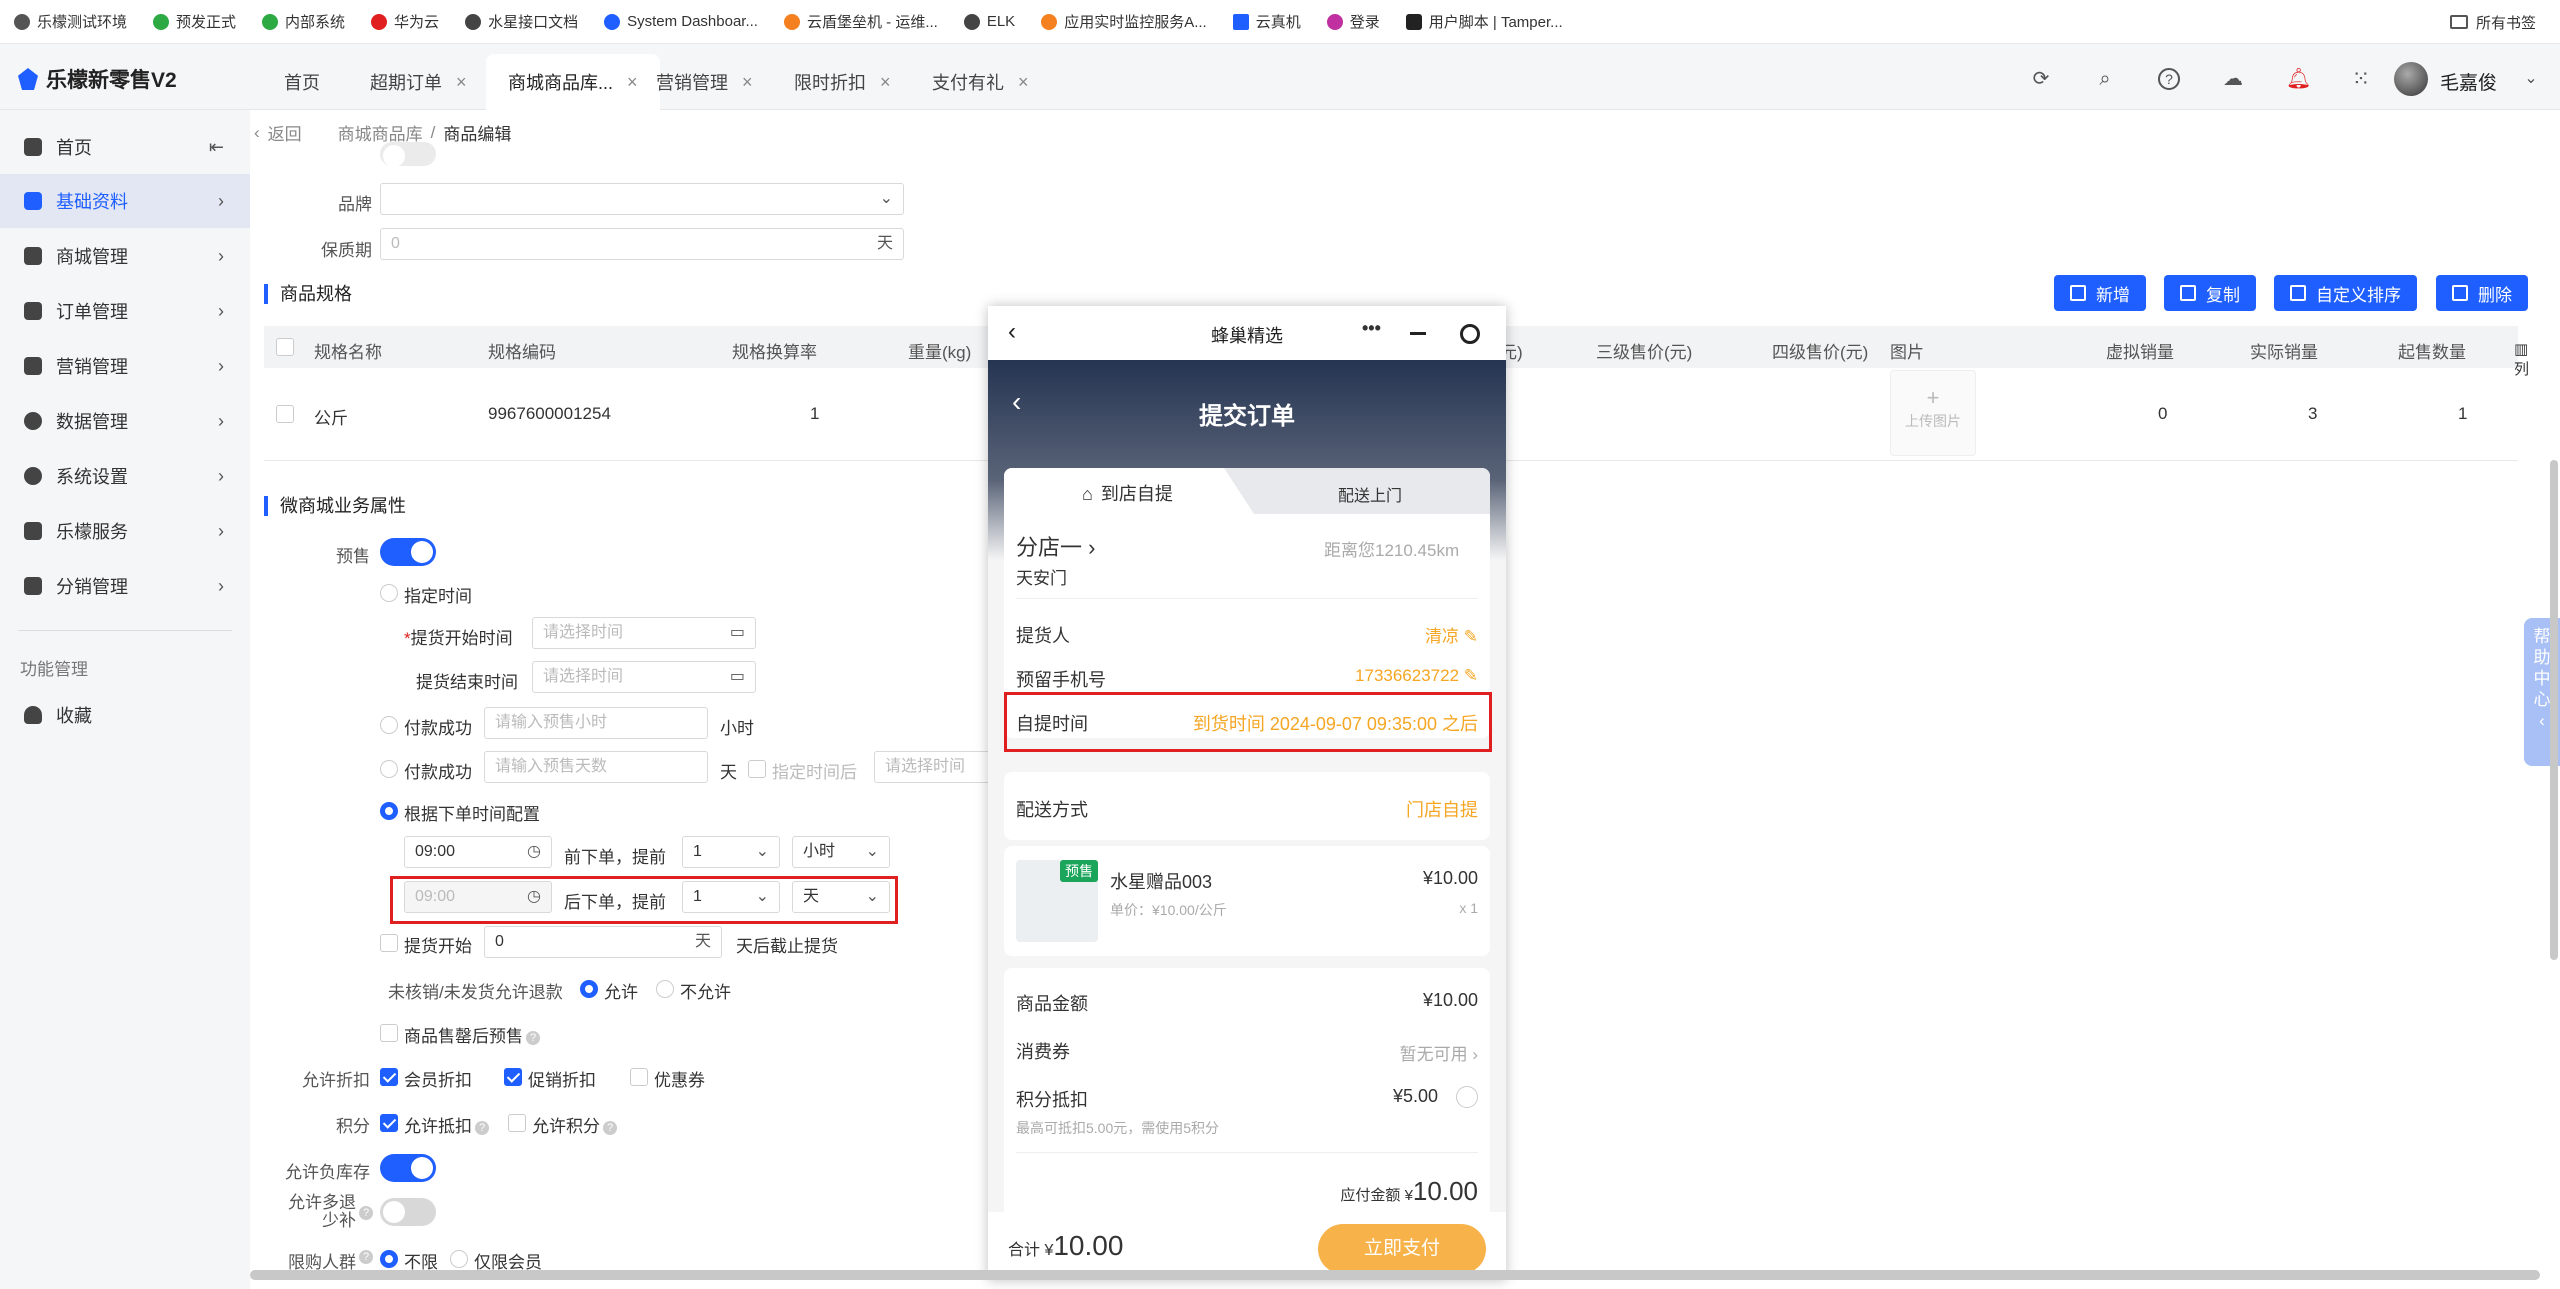 Image resolution: width=2560 pixels, height=1289 pixels. Describe the element at coordinates (97, 79) in the screenshot. I see `app-logo: 乐檬新零售V2` at that location.